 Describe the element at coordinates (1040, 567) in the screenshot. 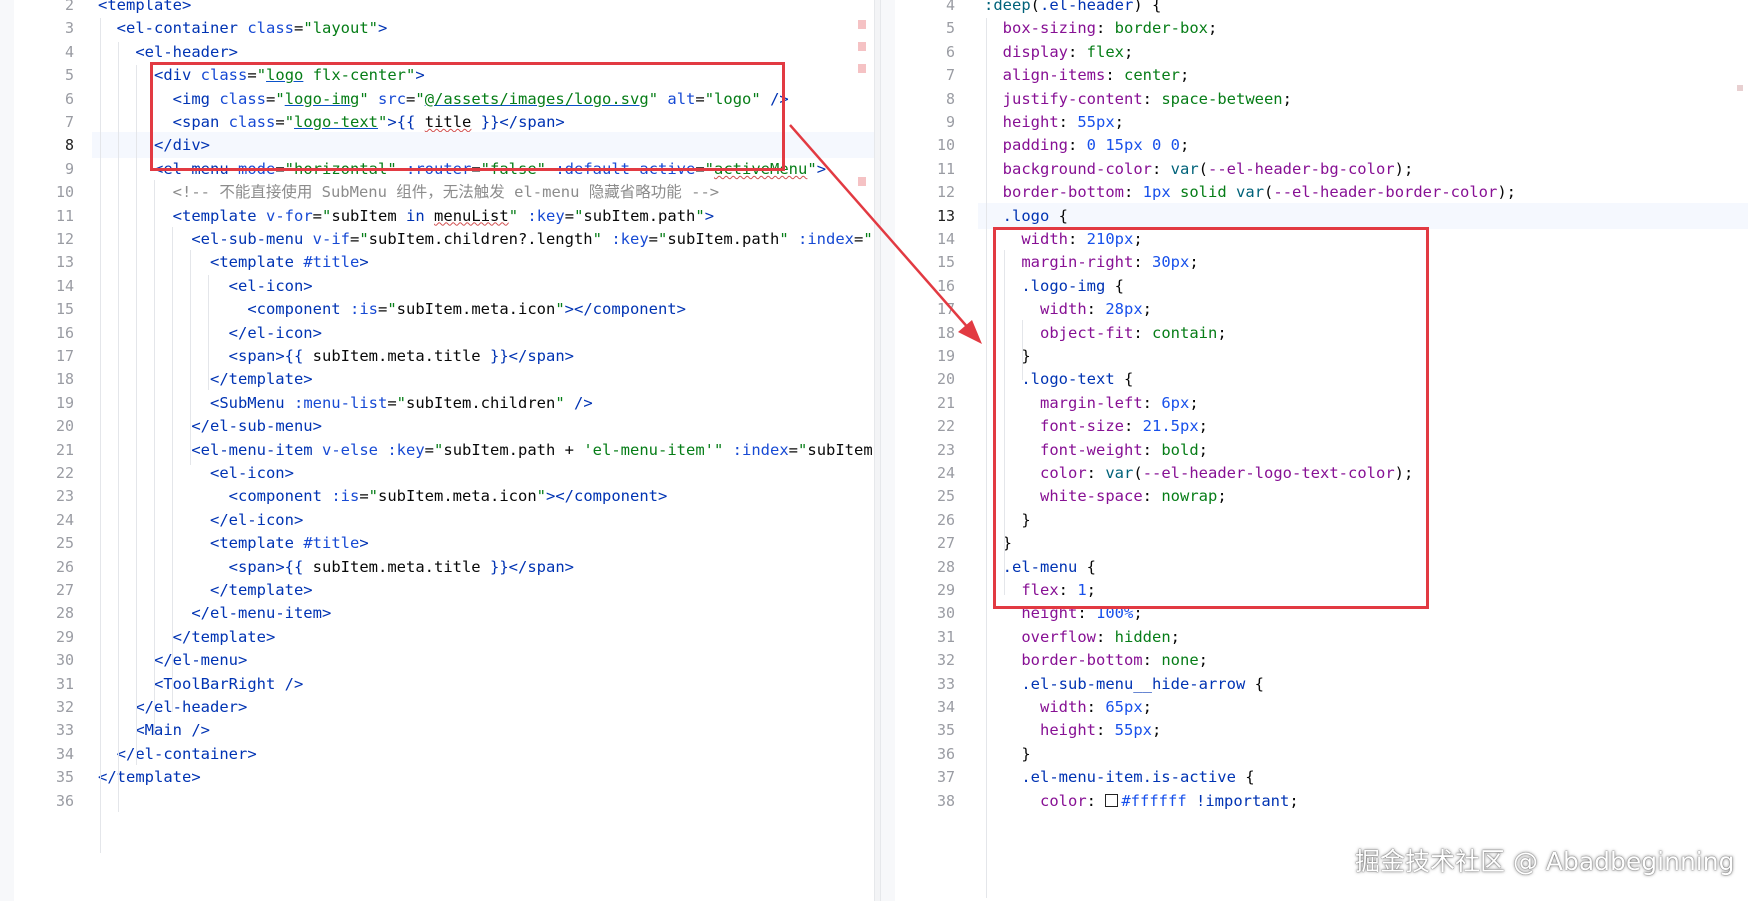

I see `code-line: .el-menu {` at that location.